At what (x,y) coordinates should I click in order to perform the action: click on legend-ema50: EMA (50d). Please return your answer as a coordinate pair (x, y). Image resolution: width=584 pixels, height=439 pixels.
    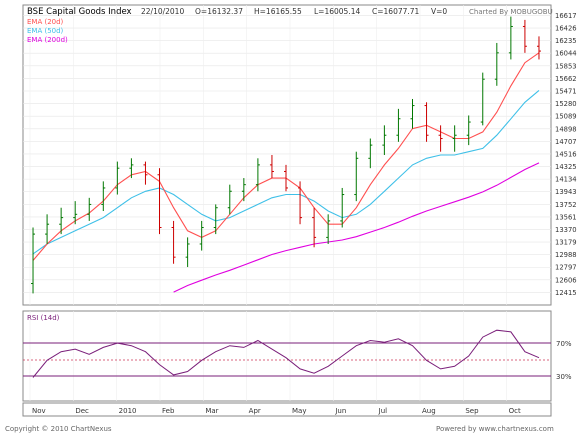
    Looking at the image, I should click on (45, 31).